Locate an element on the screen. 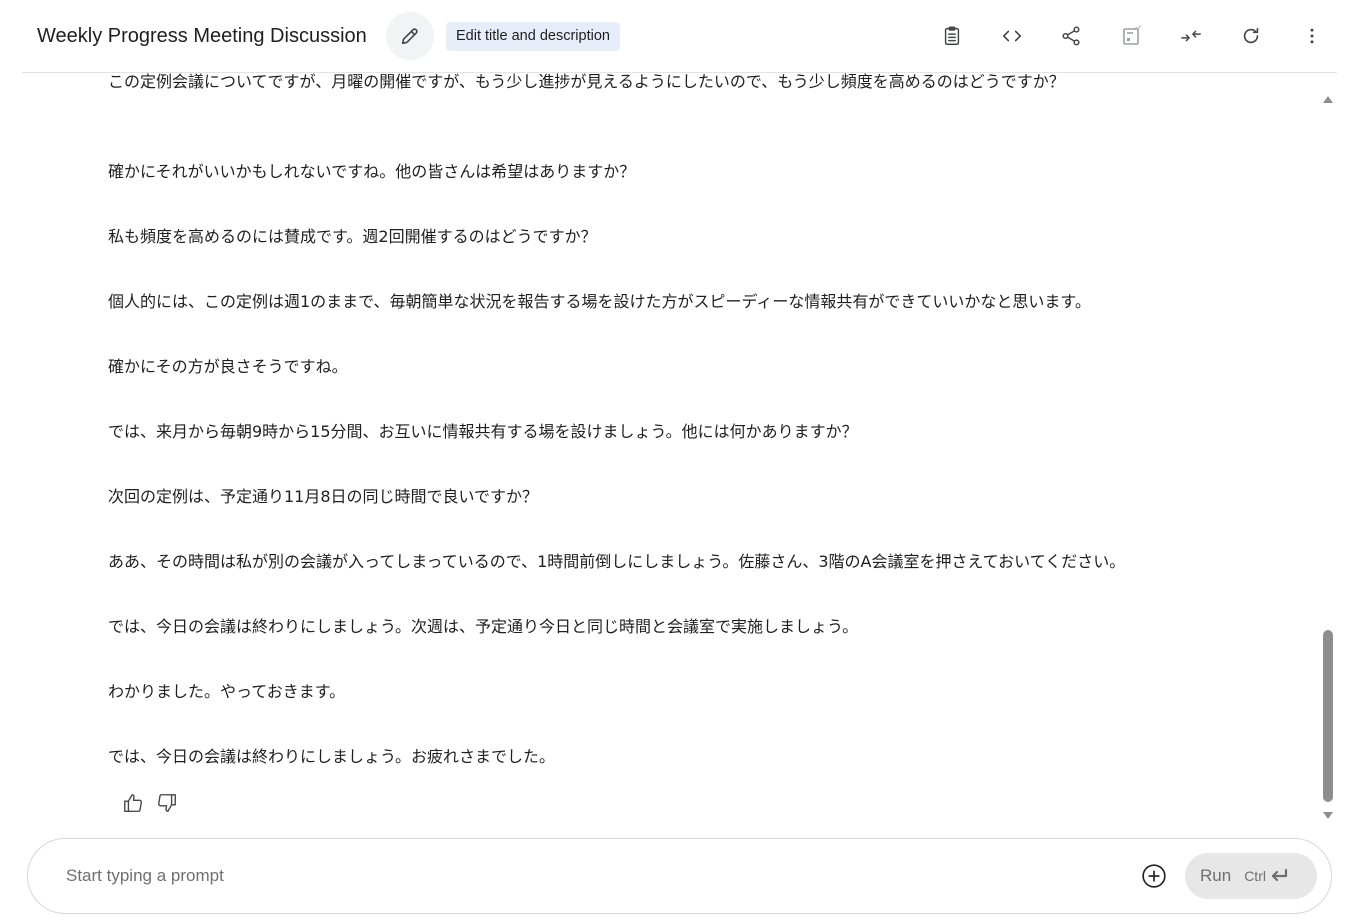  chat-message: では、今日の会議は終わりにしましょう。お疲れさまでした。 is located at coordinates (332, 756).